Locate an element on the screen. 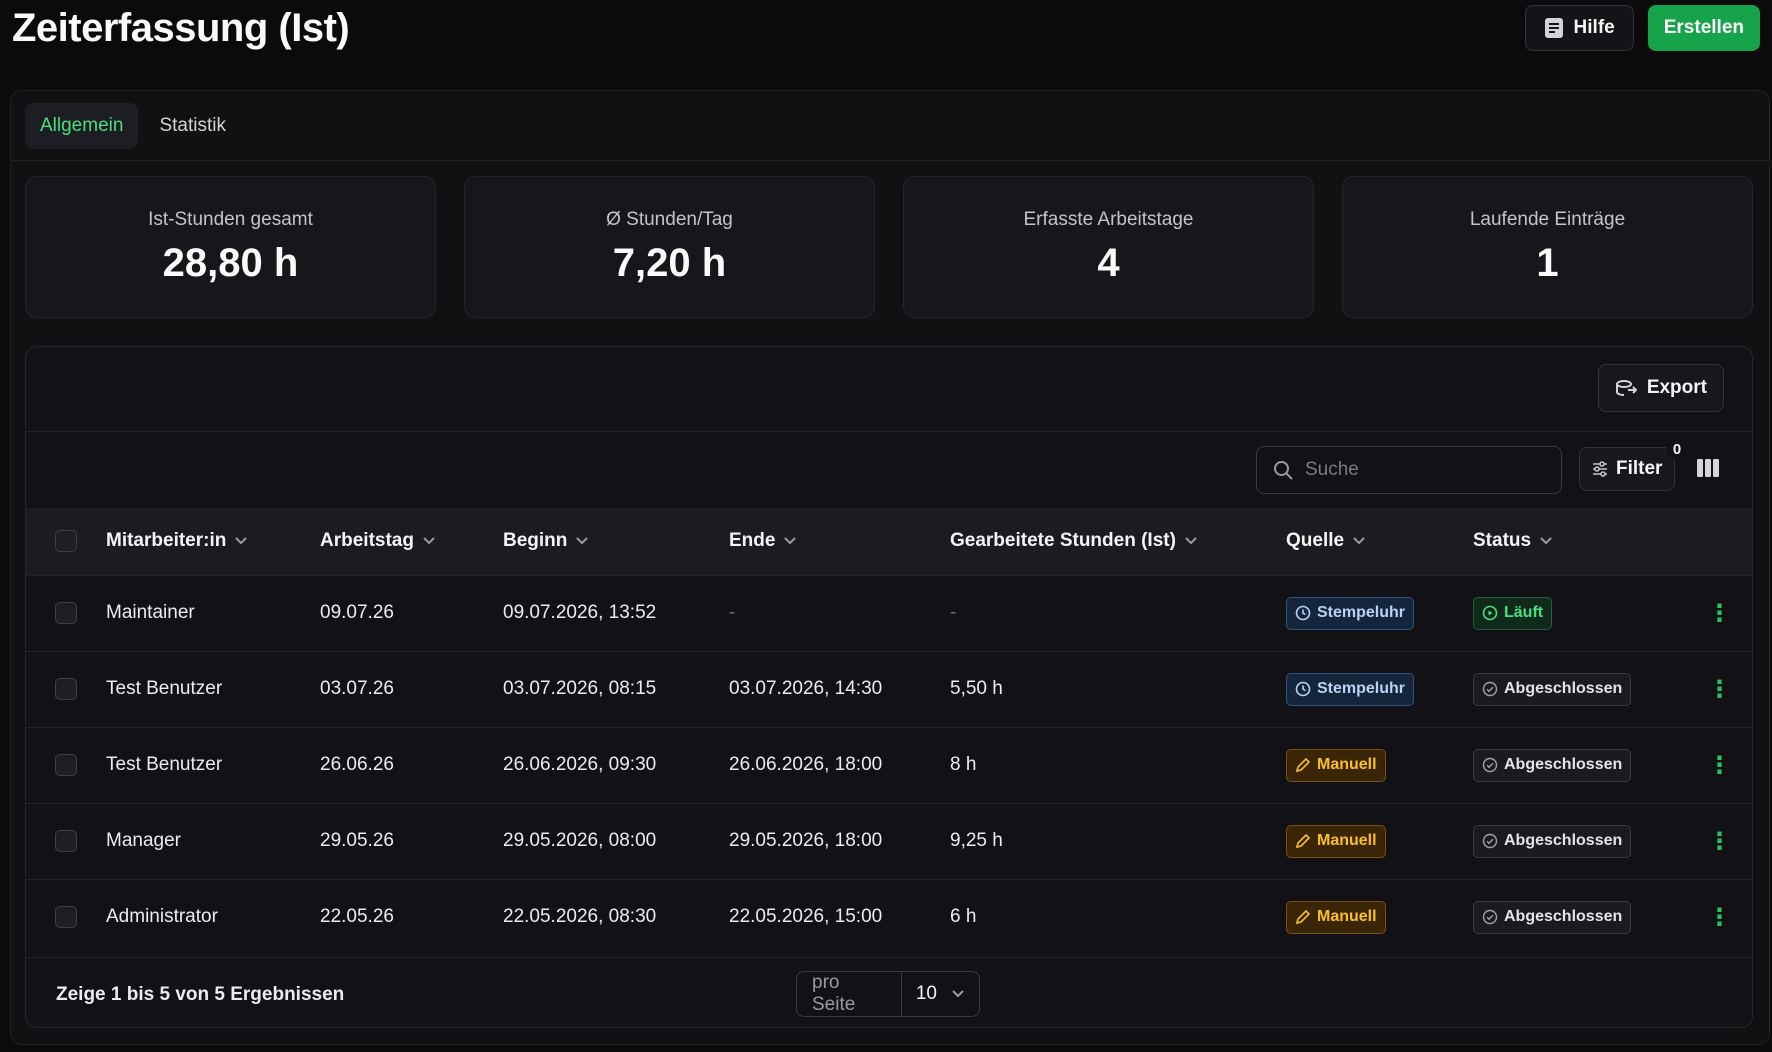  create-button: Erstellen is located at coordinates (1703, 28).